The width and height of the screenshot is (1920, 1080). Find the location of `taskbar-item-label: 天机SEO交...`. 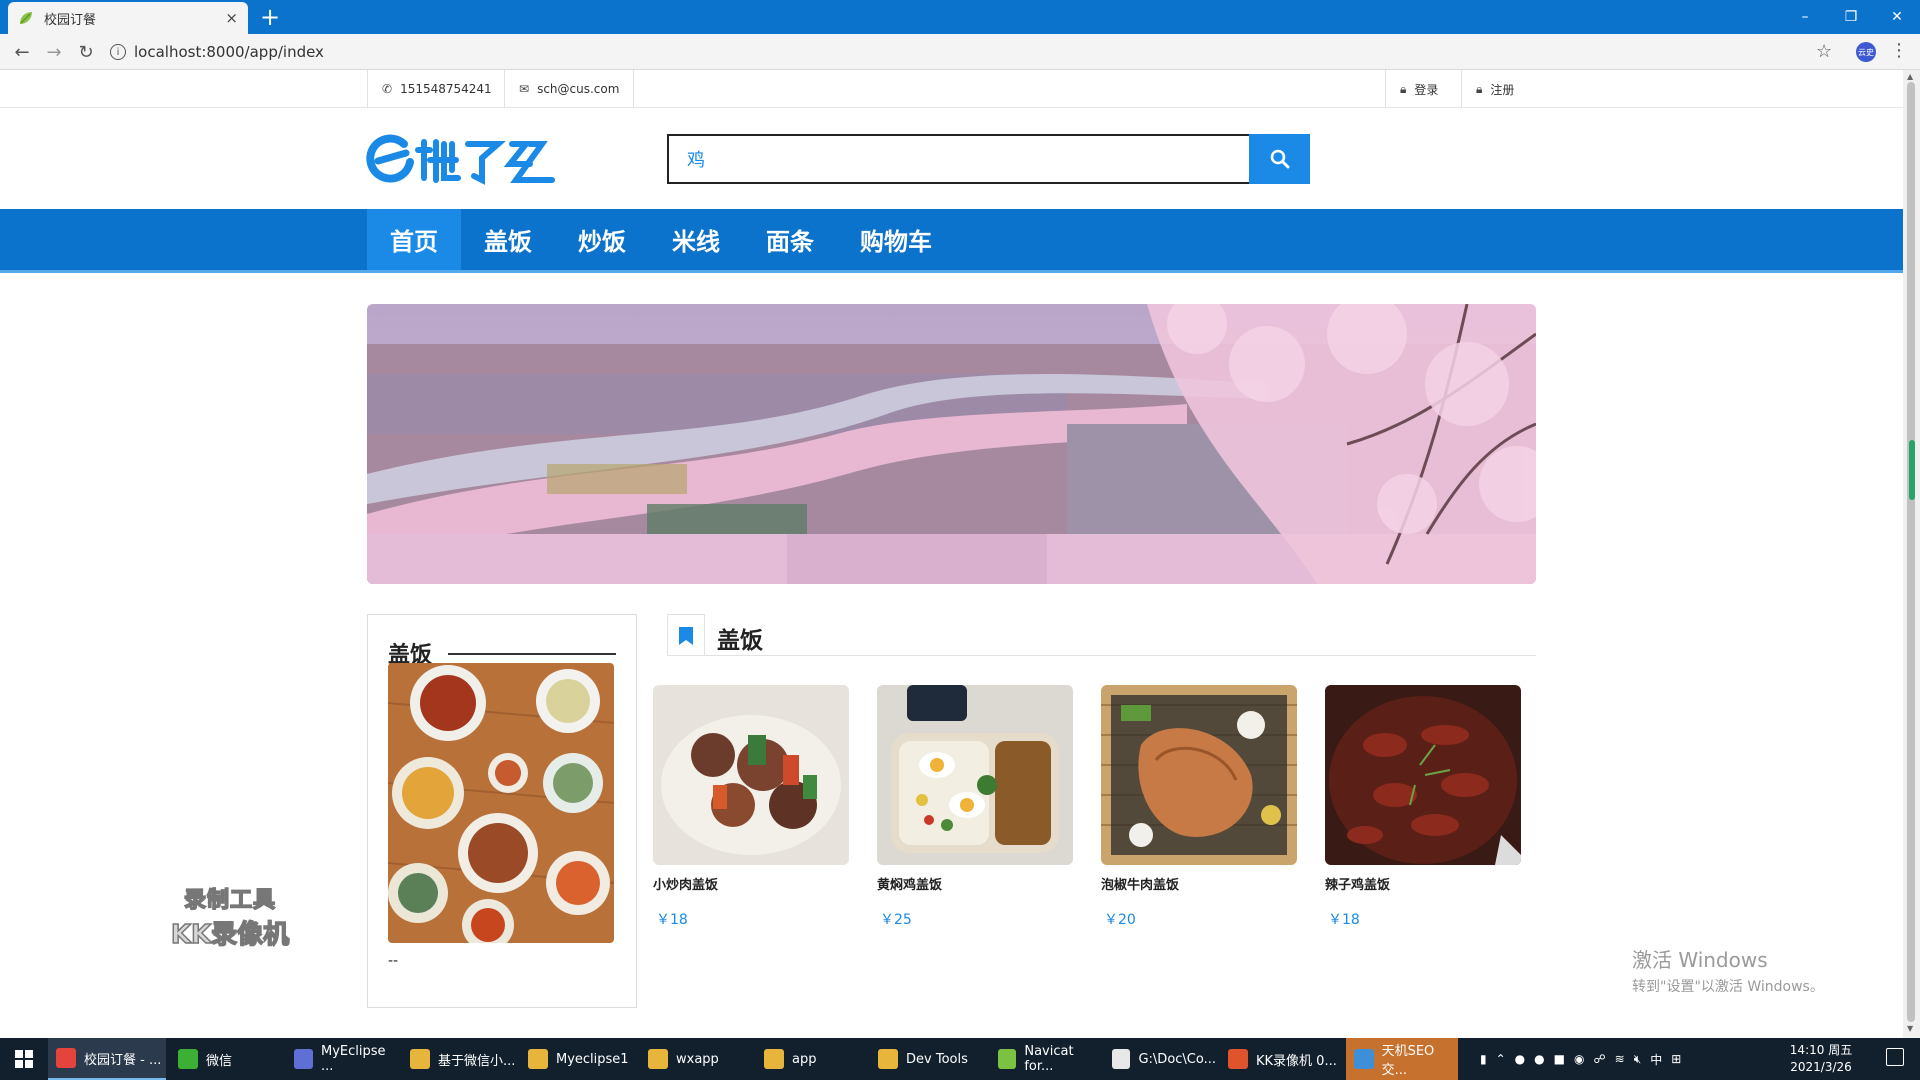

taskbar-item-label: 天机SEO交... is located at coordinates (1408, 1061).